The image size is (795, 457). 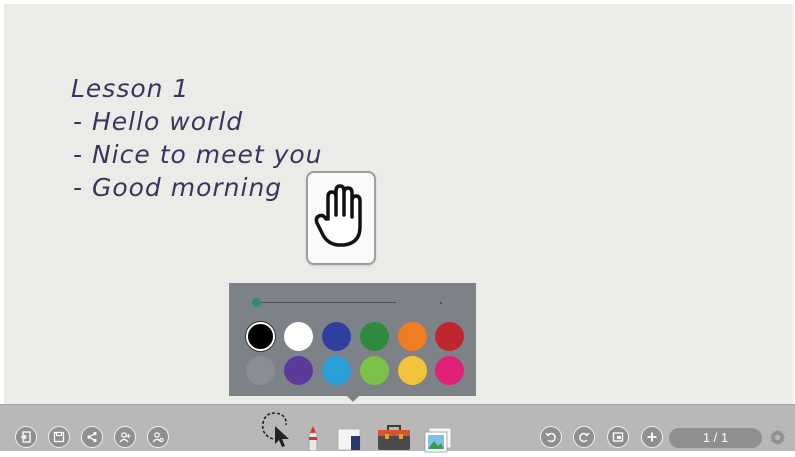 I want to click on undo-button, so click(x=551, y=437).